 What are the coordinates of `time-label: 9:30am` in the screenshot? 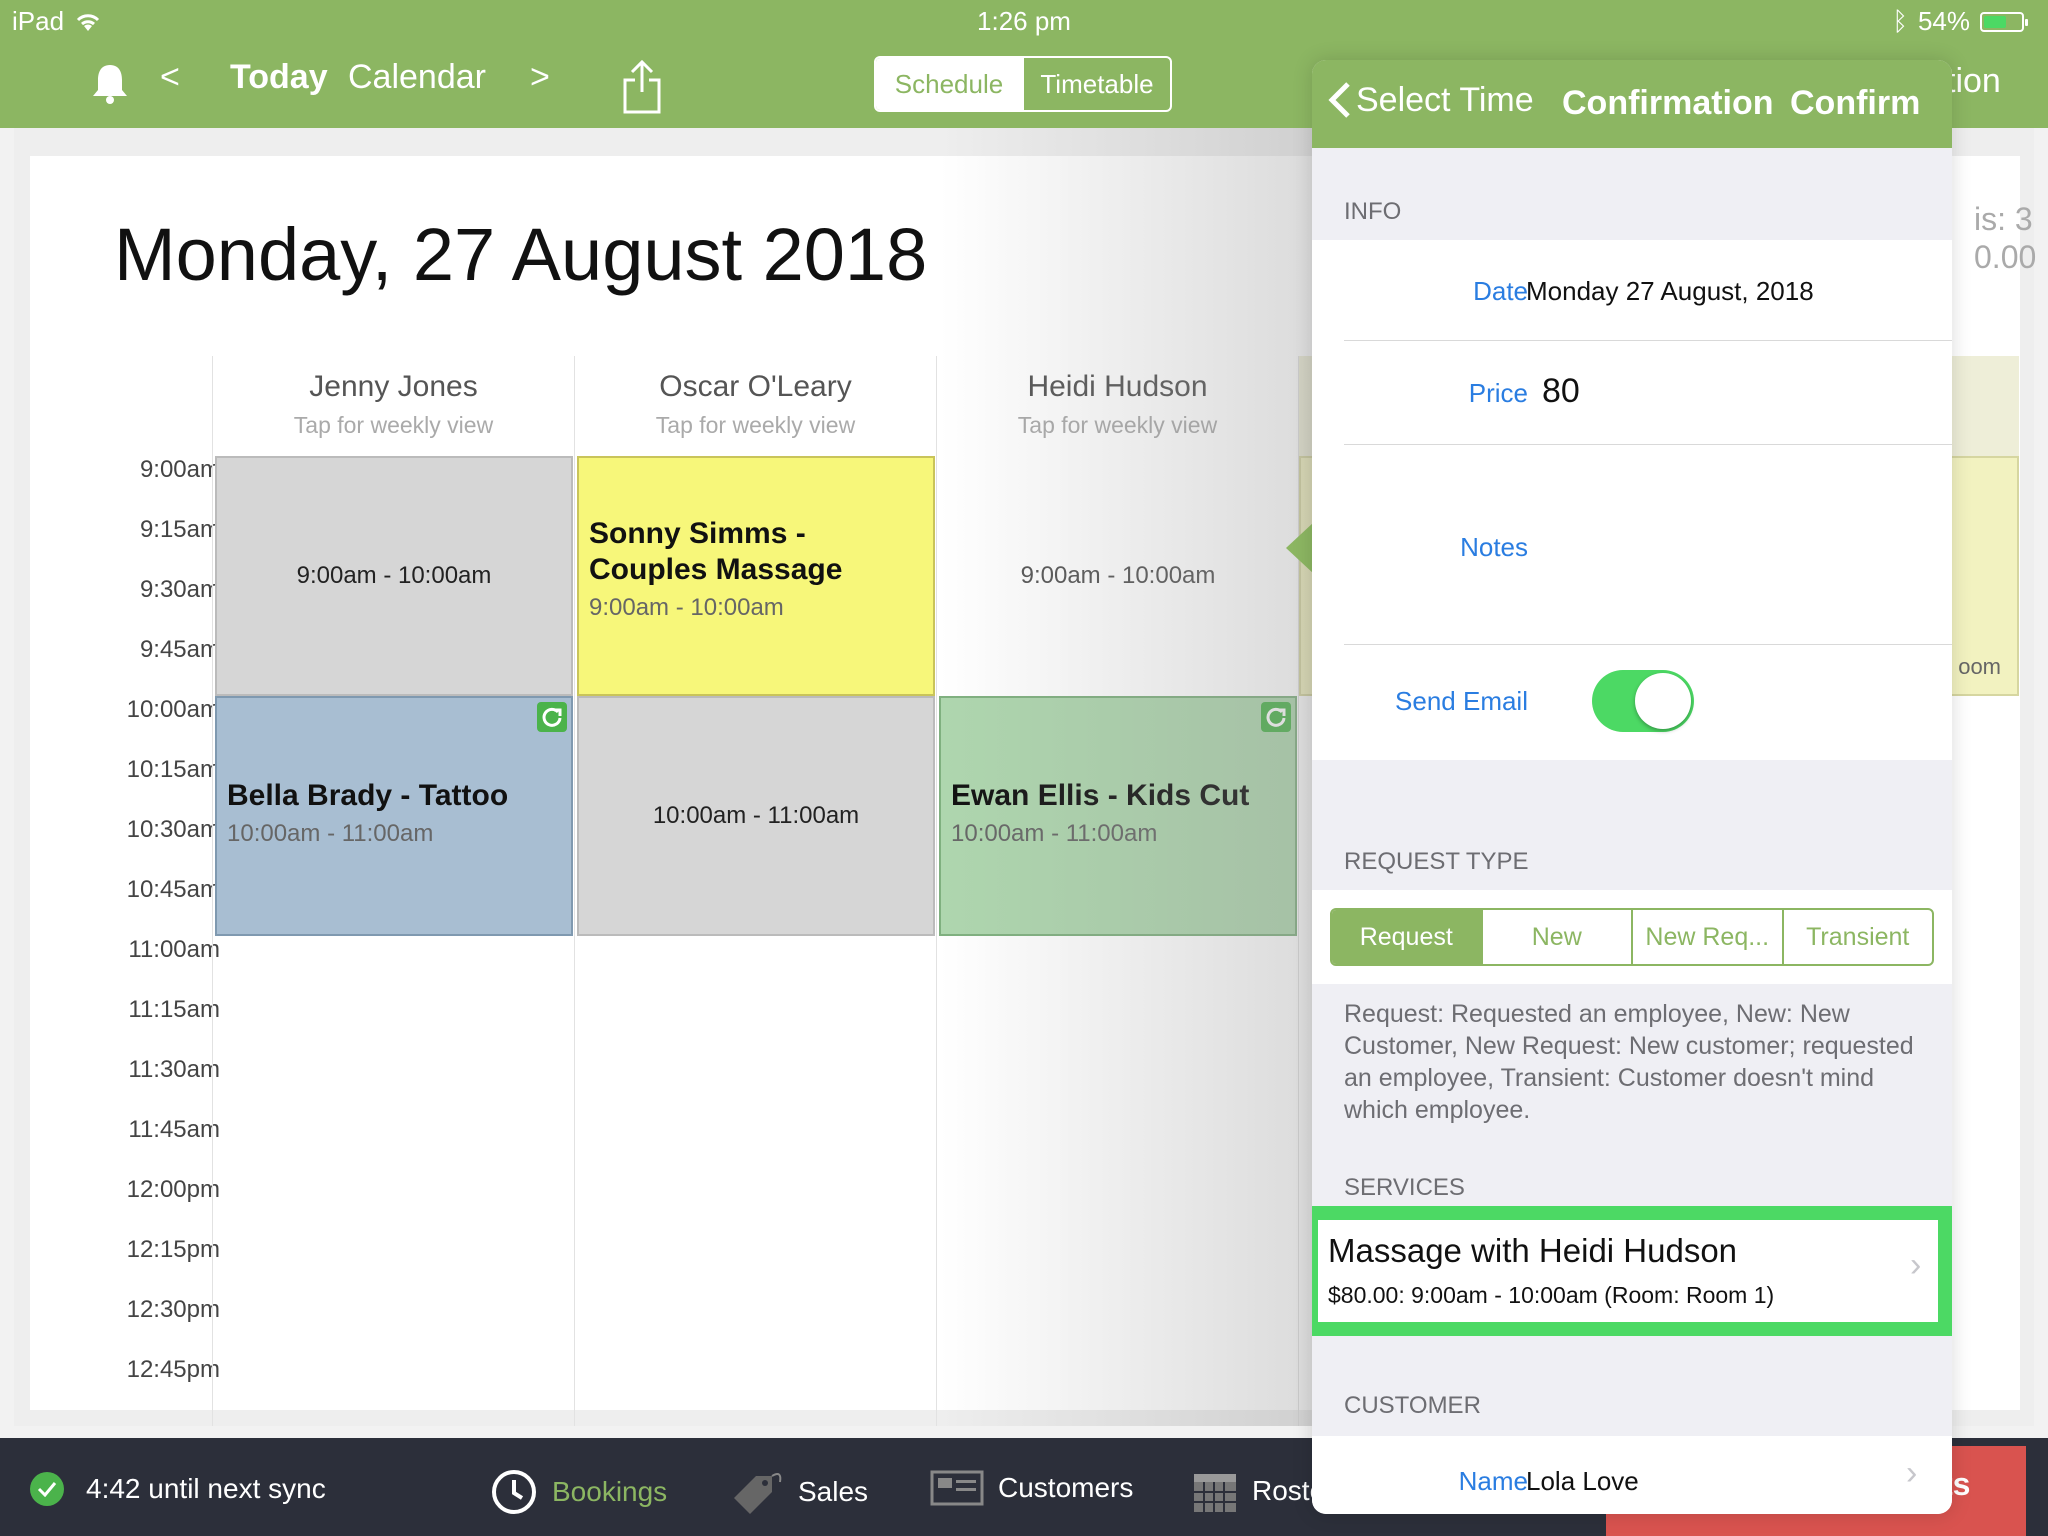 It's located at (179, 589).